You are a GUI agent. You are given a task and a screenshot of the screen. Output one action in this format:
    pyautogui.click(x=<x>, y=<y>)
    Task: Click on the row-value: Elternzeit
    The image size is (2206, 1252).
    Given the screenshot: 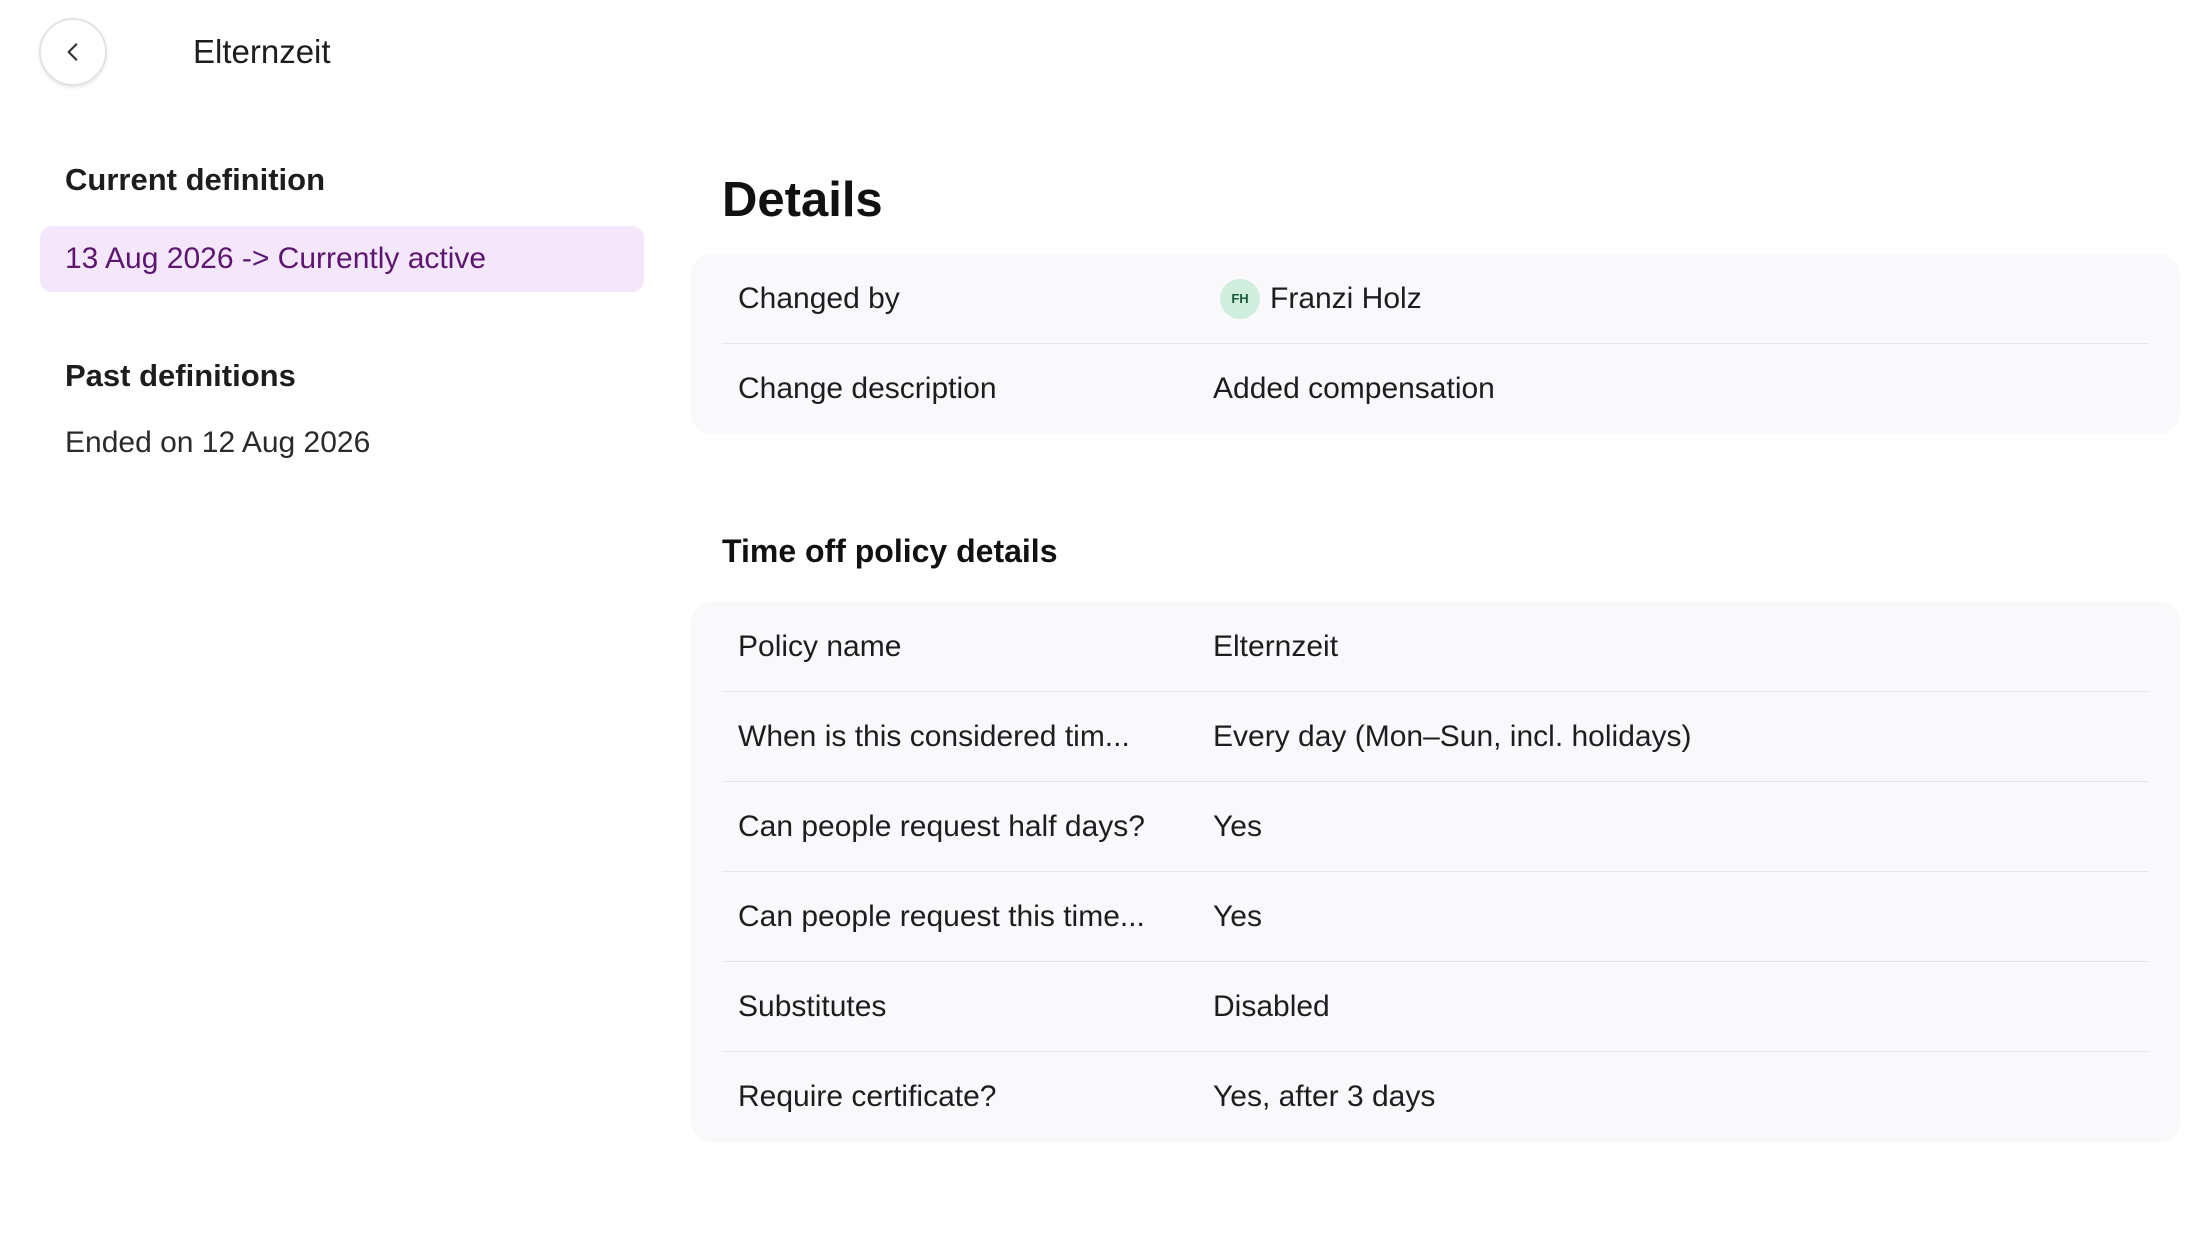 What is the action you would take?
    pyautogui.click(x=1276, y=646)
    